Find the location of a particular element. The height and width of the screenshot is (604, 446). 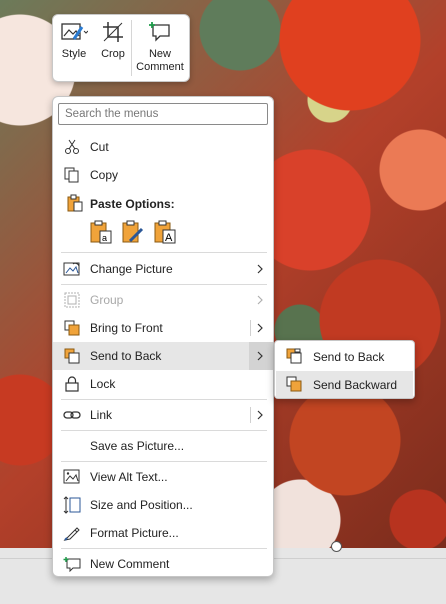

menu-item-copy: Copy is located at coordinates (163, 175).